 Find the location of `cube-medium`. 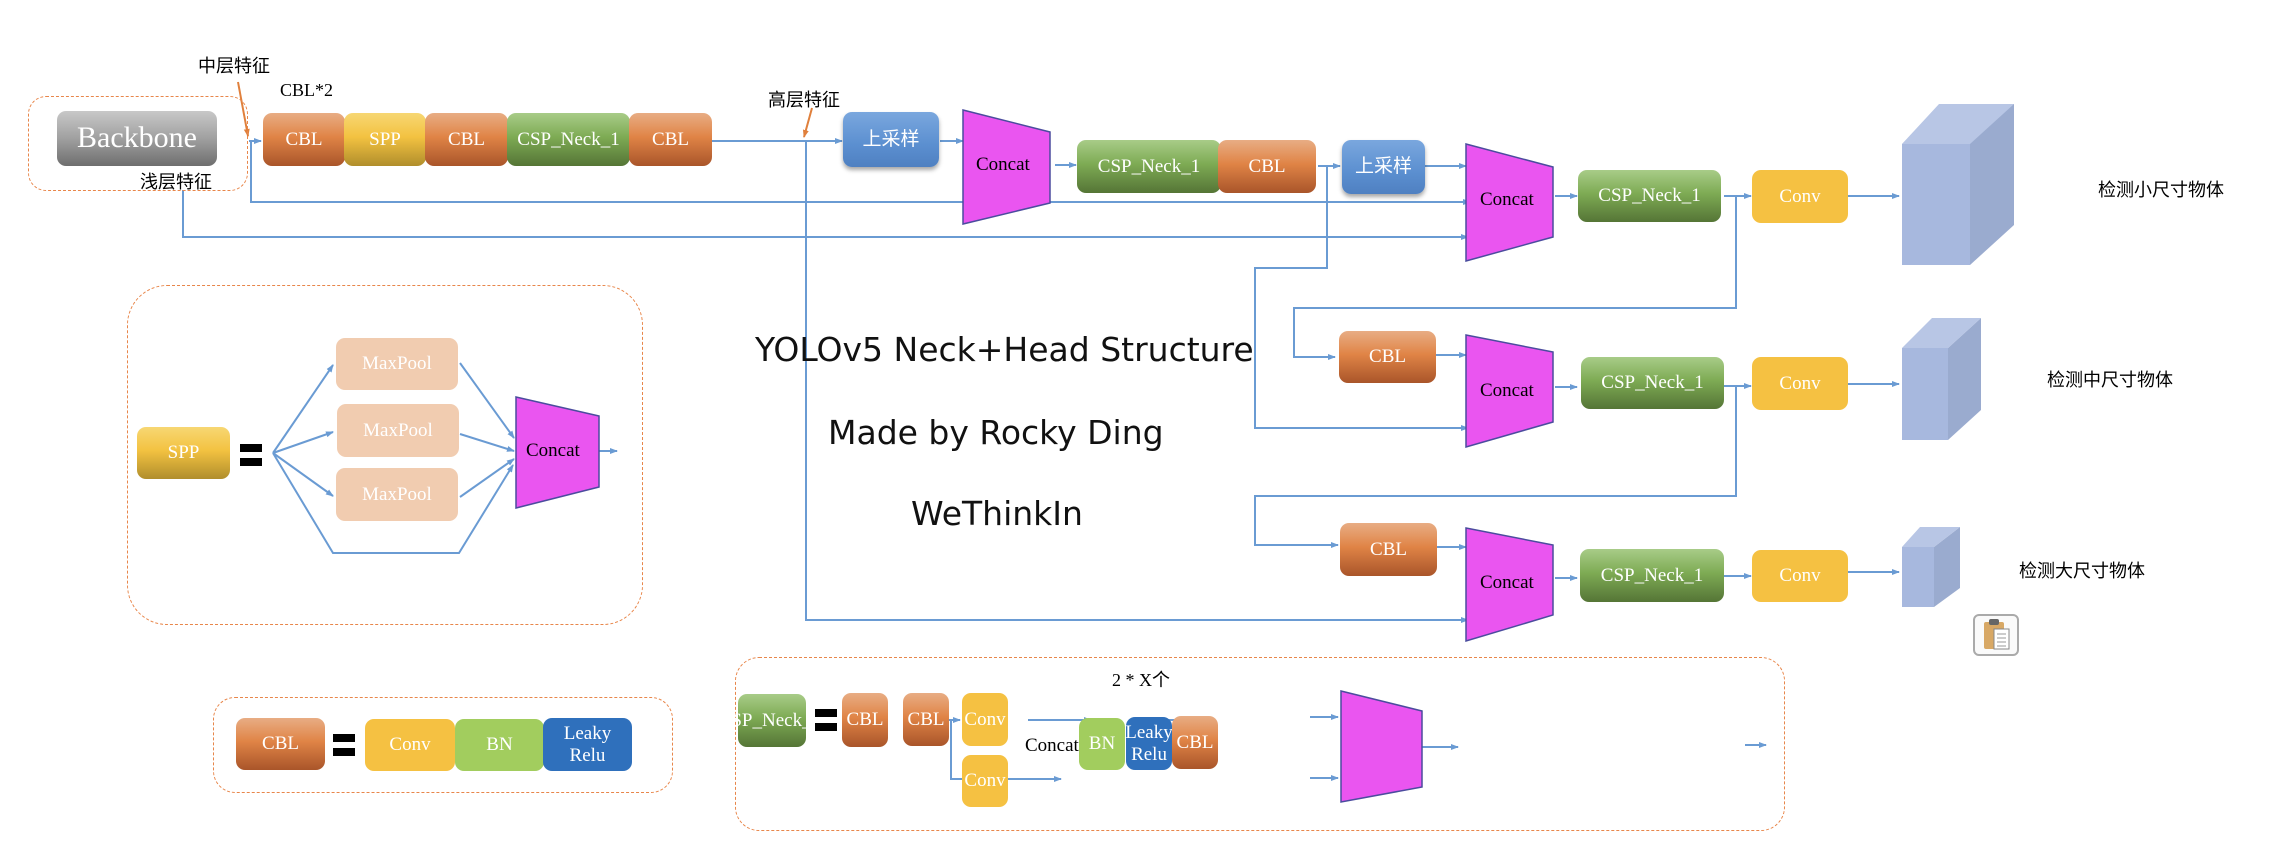

cube-medium is located at coordinates (1941, 379).